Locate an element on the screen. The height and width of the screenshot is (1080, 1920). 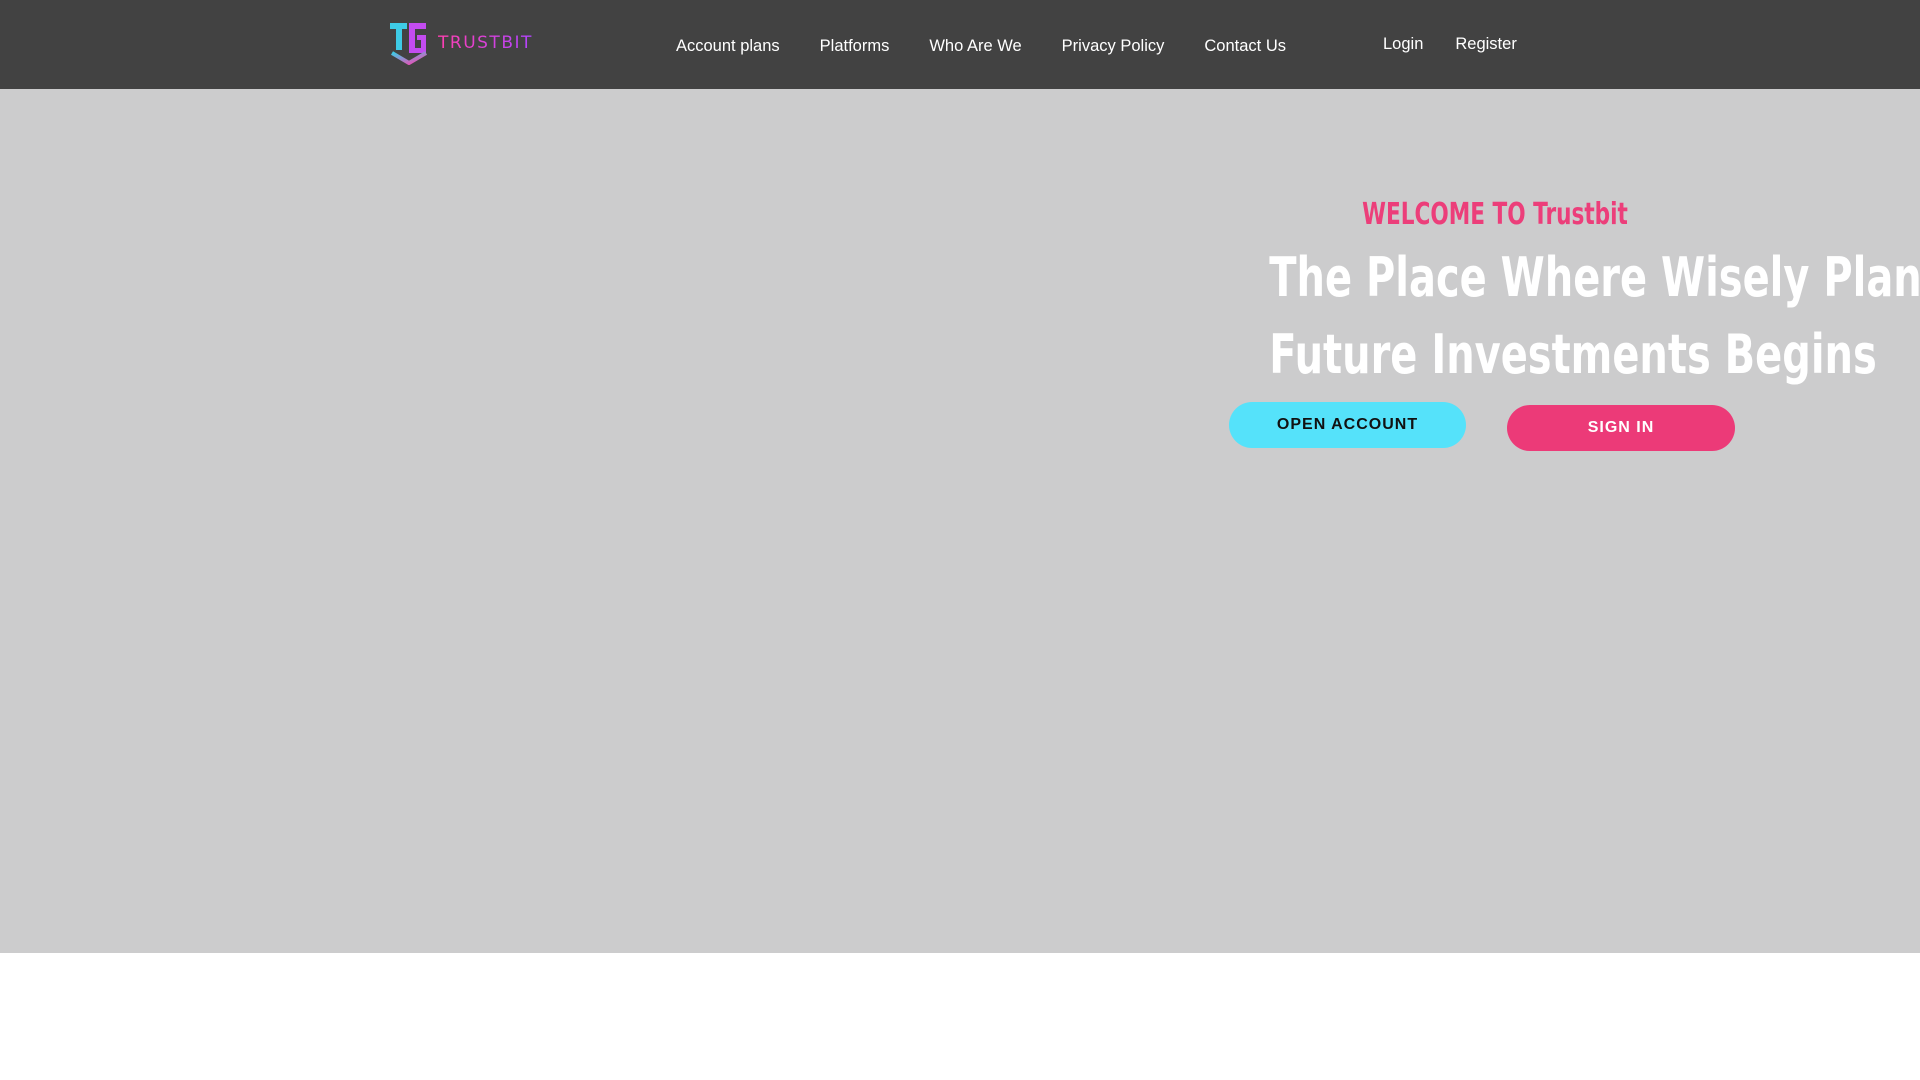
auth-links: Login Register is located at coordinates (1450, 44).